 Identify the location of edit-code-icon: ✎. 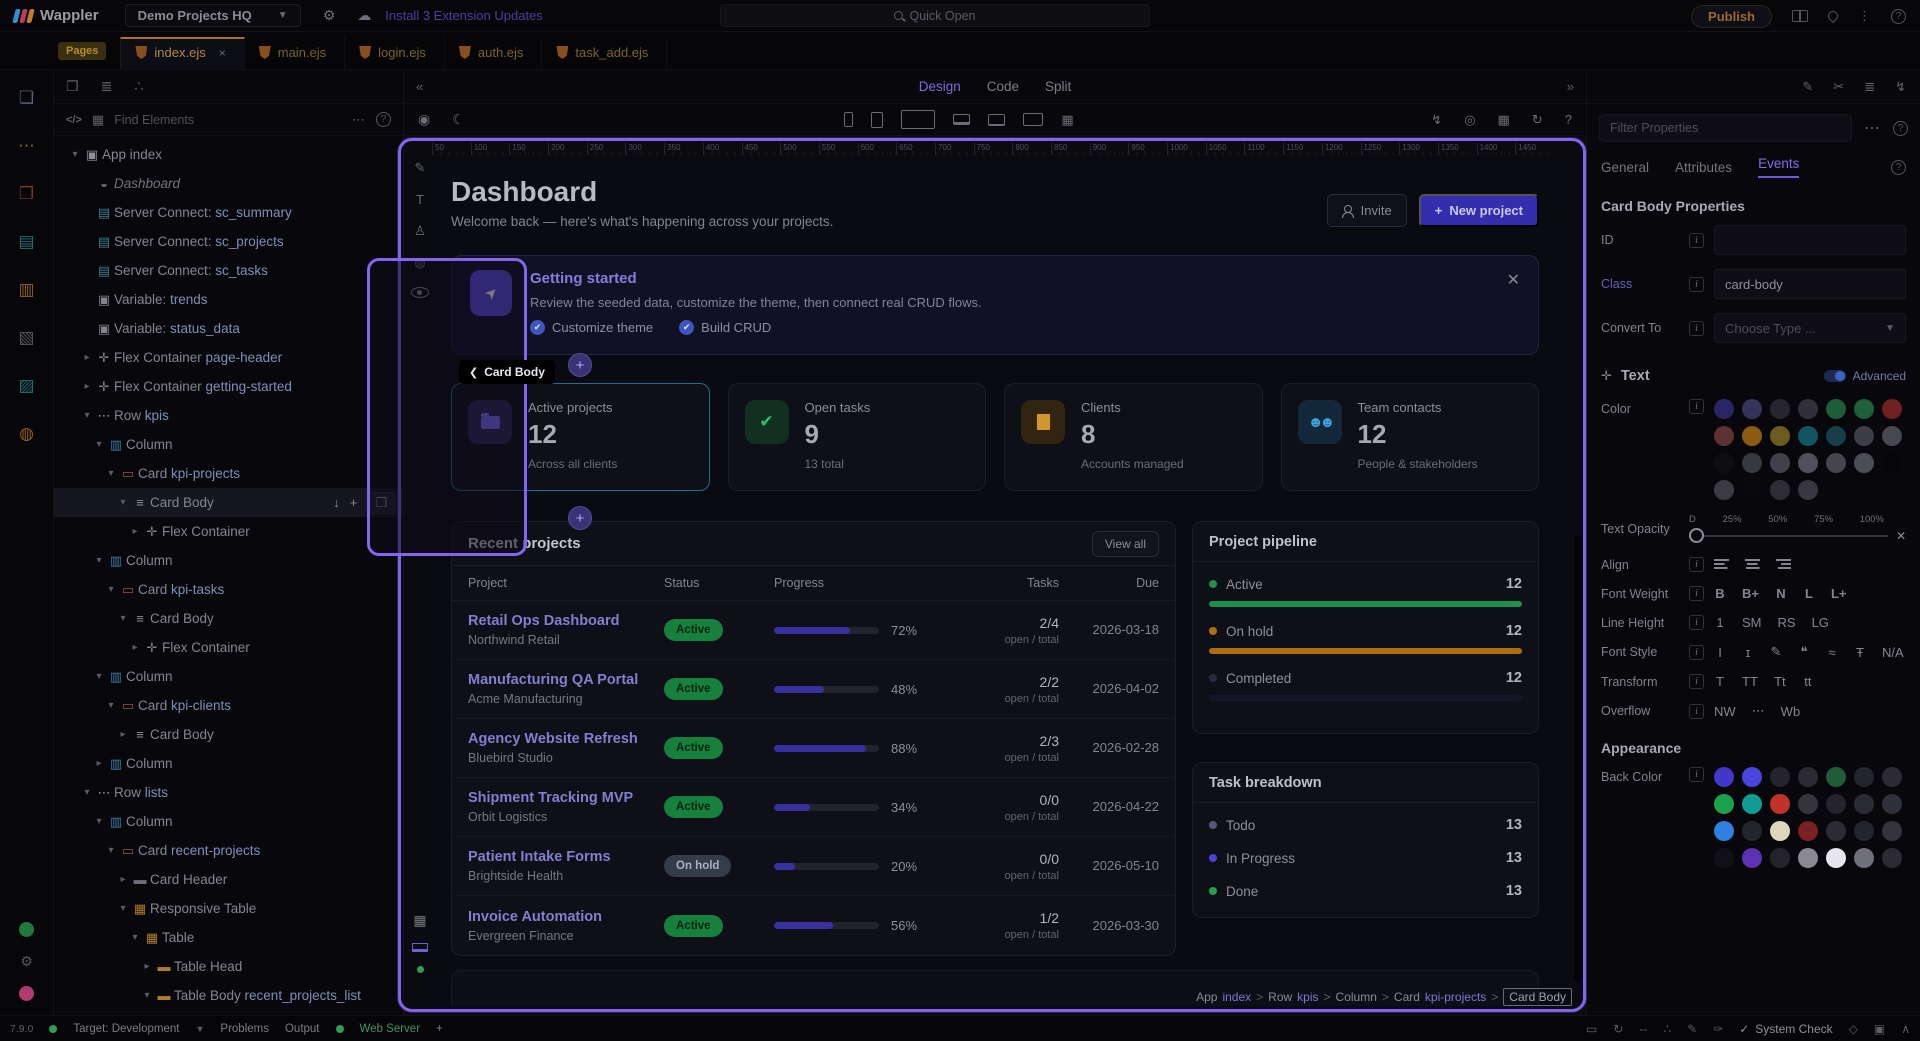
(1807, 87).